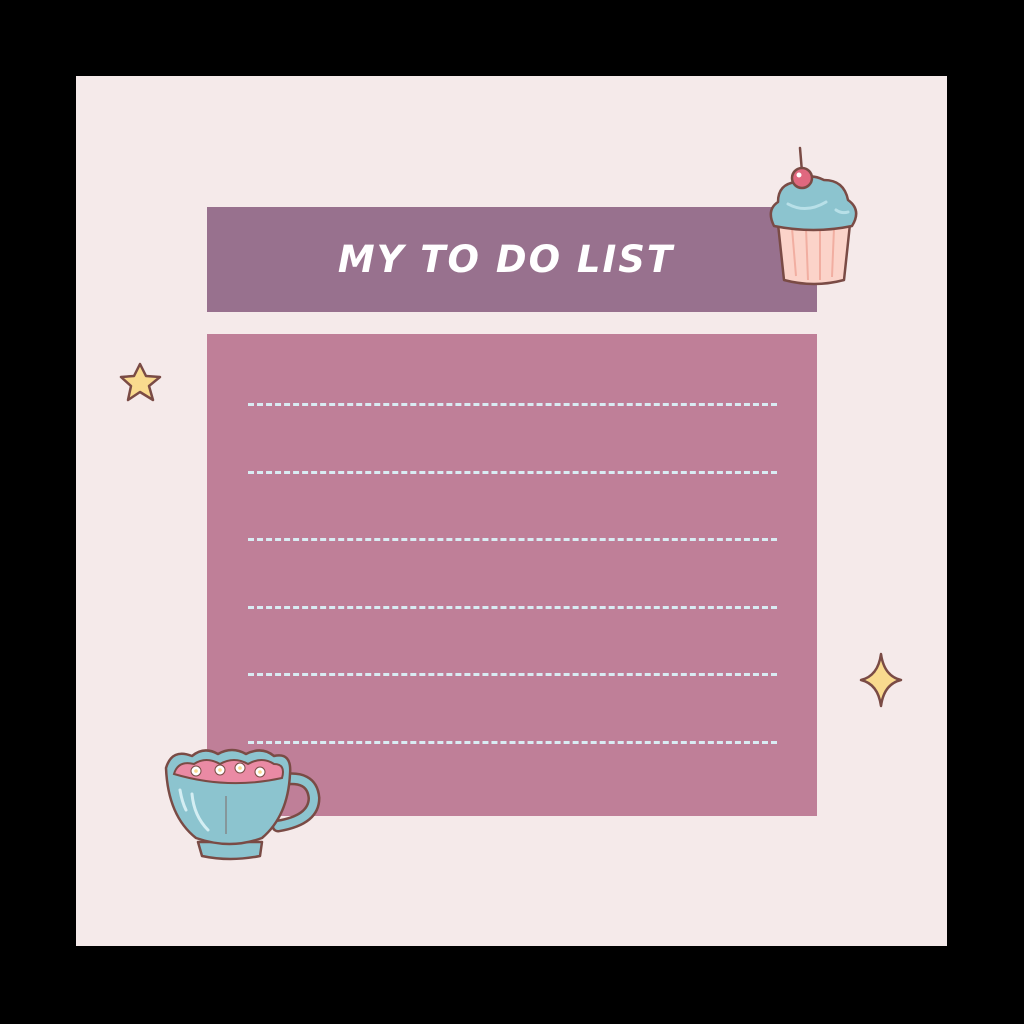 This screenshot has width=1024, height=1024. What do you see at coordinates (813, 216) in the screenshot?
I see `cupcake-icon` at bounding box center [813, 216].